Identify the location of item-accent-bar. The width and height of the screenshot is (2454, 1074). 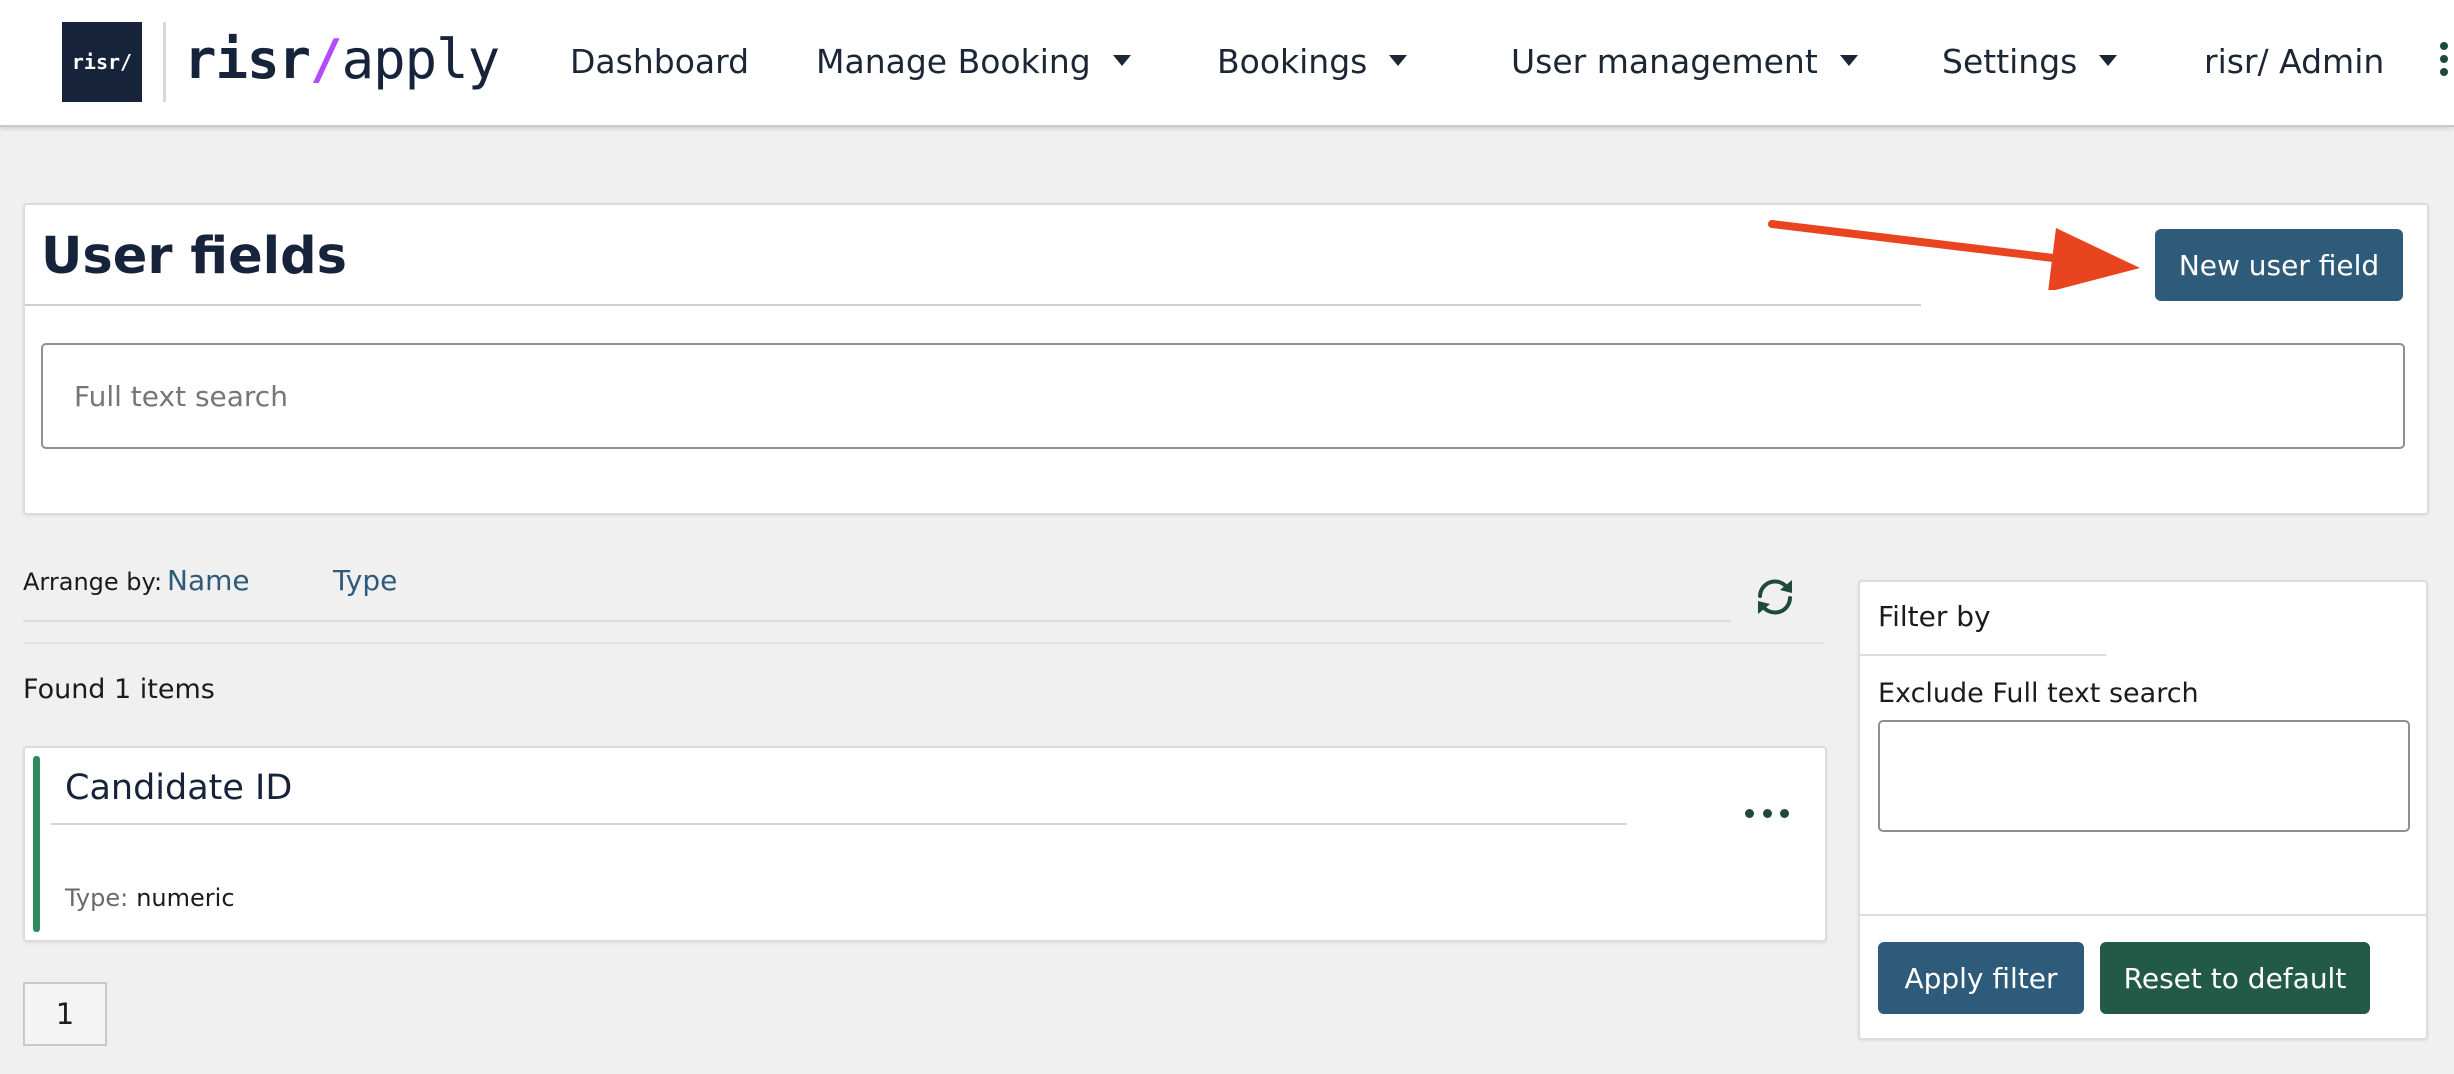
(36, 844).